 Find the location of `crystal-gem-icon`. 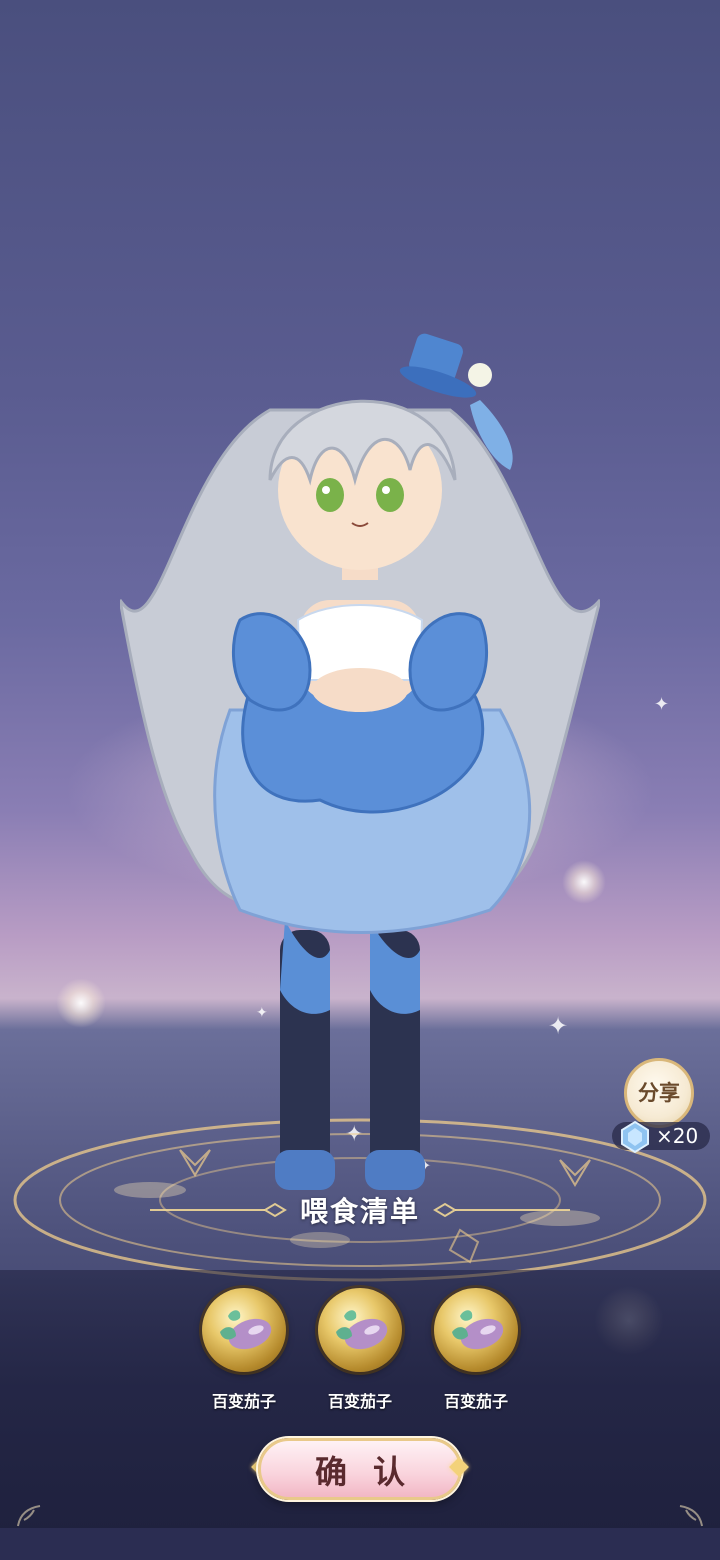

crystal-gem-icon is located at coordinates (635, 1137).